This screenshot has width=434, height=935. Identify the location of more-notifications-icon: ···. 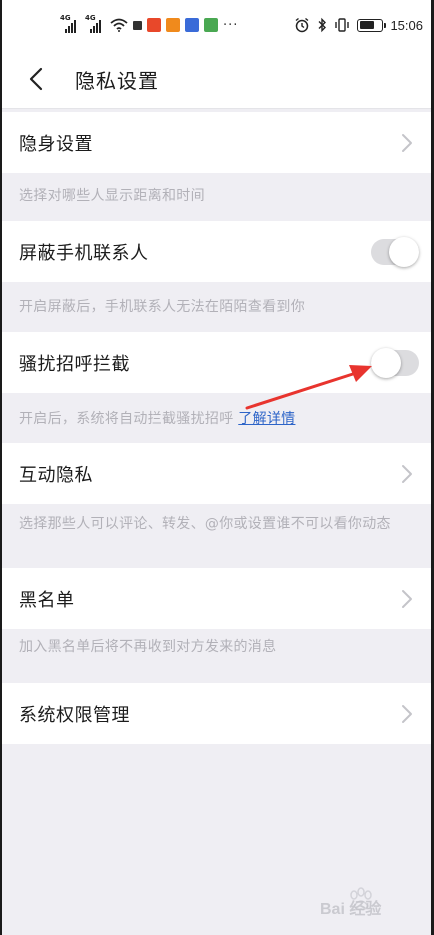
(231, 25).